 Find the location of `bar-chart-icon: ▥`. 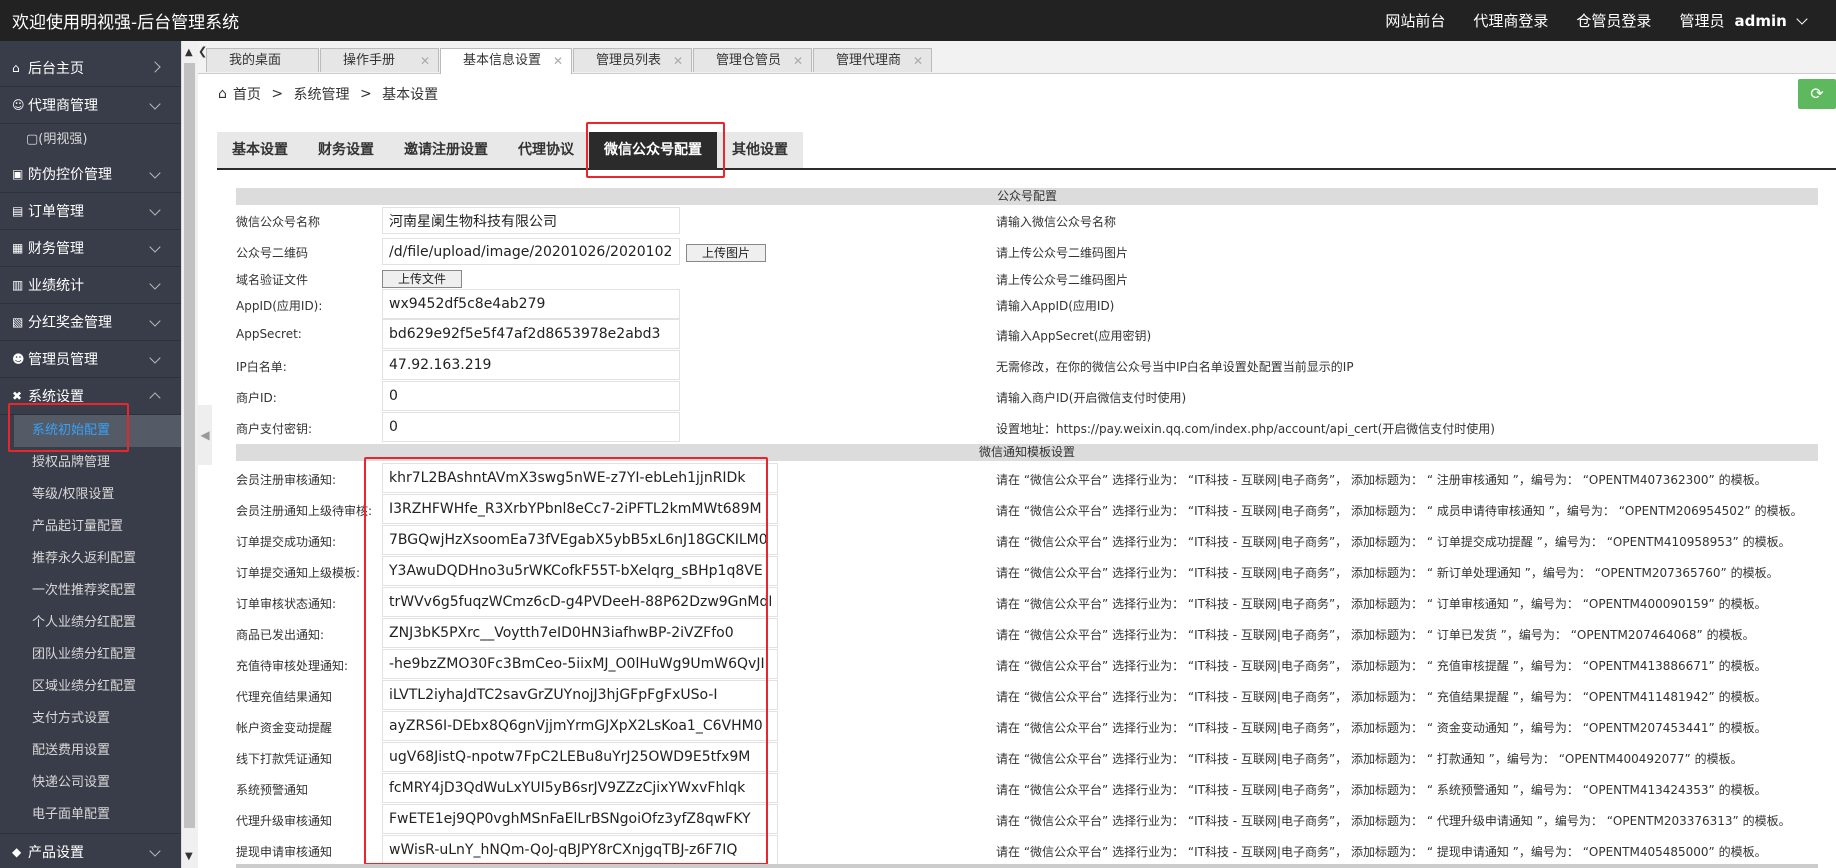

bar-chart-icon: ▥ is located at coordinates (18, 285).